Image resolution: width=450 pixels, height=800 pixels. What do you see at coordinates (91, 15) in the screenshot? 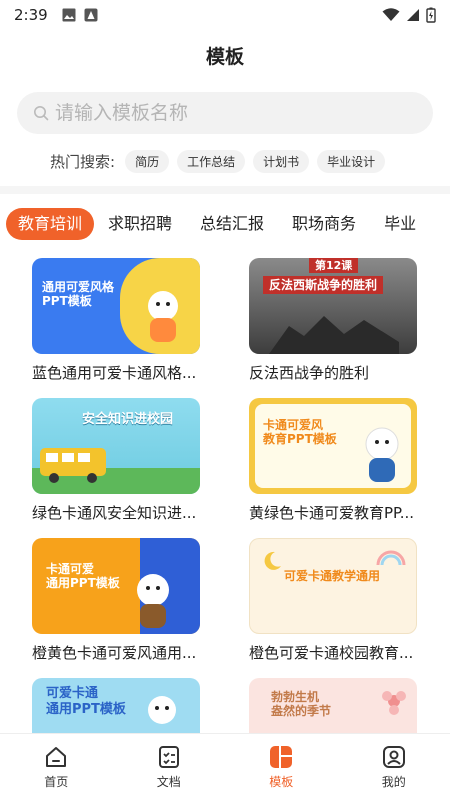
I see `app-notification-icon` at bounding box center [91, 15].